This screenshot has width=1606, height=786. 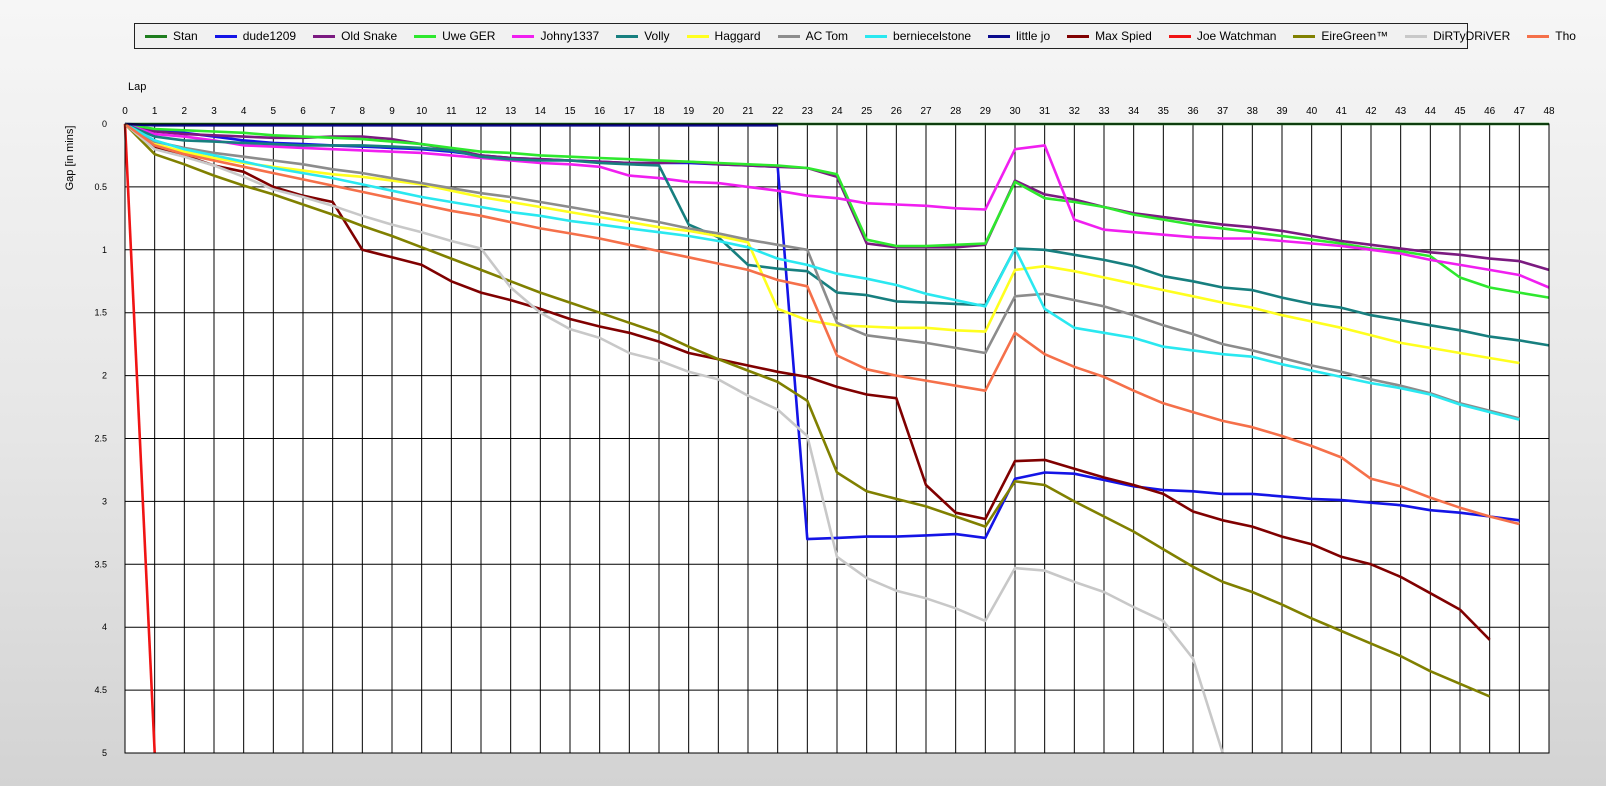 I want to click on x-tick-label: 19, so click(x=689, y=111).